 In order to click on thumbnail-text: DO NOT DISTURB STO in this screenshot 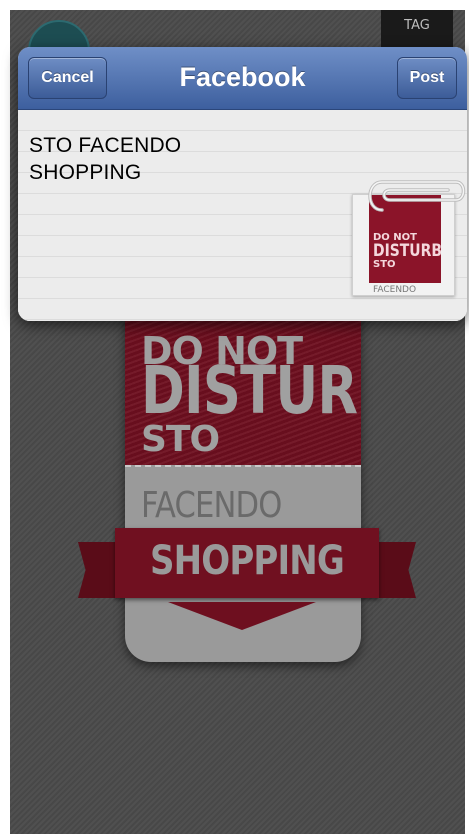, I will do `click(413, 251)`.